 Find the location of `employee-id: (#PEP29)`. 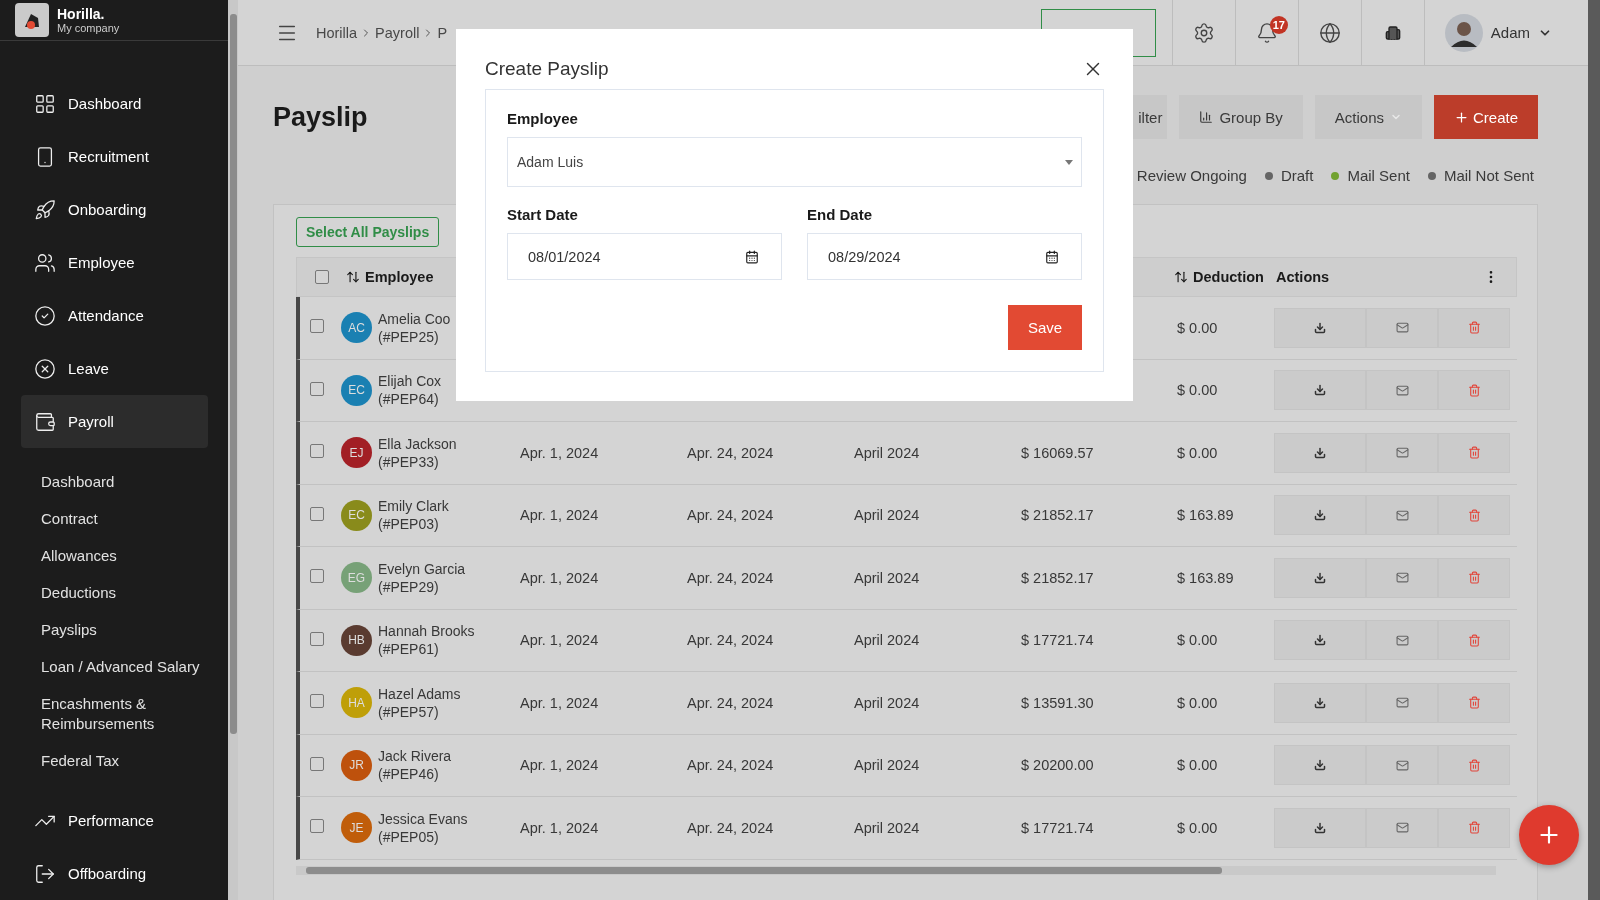

employee-id: (#PEP29) is located at coordinates (409, 586).